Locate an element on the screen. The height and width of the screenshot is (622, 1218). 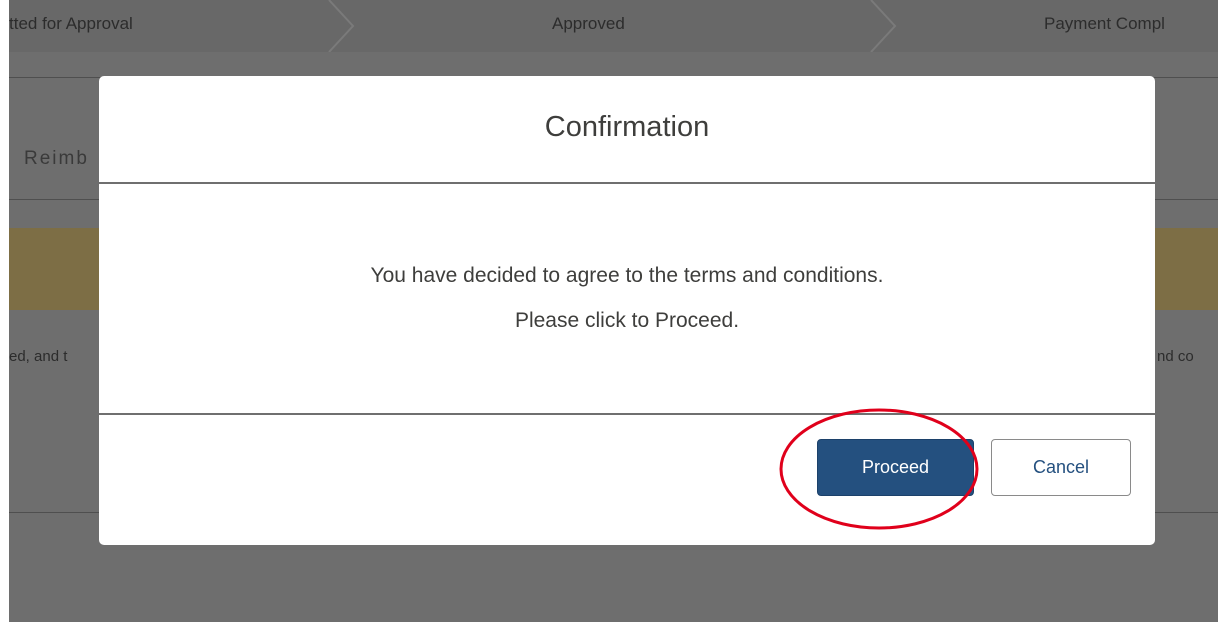
modal-title: Confirmation is located at coordinates (627, 127).